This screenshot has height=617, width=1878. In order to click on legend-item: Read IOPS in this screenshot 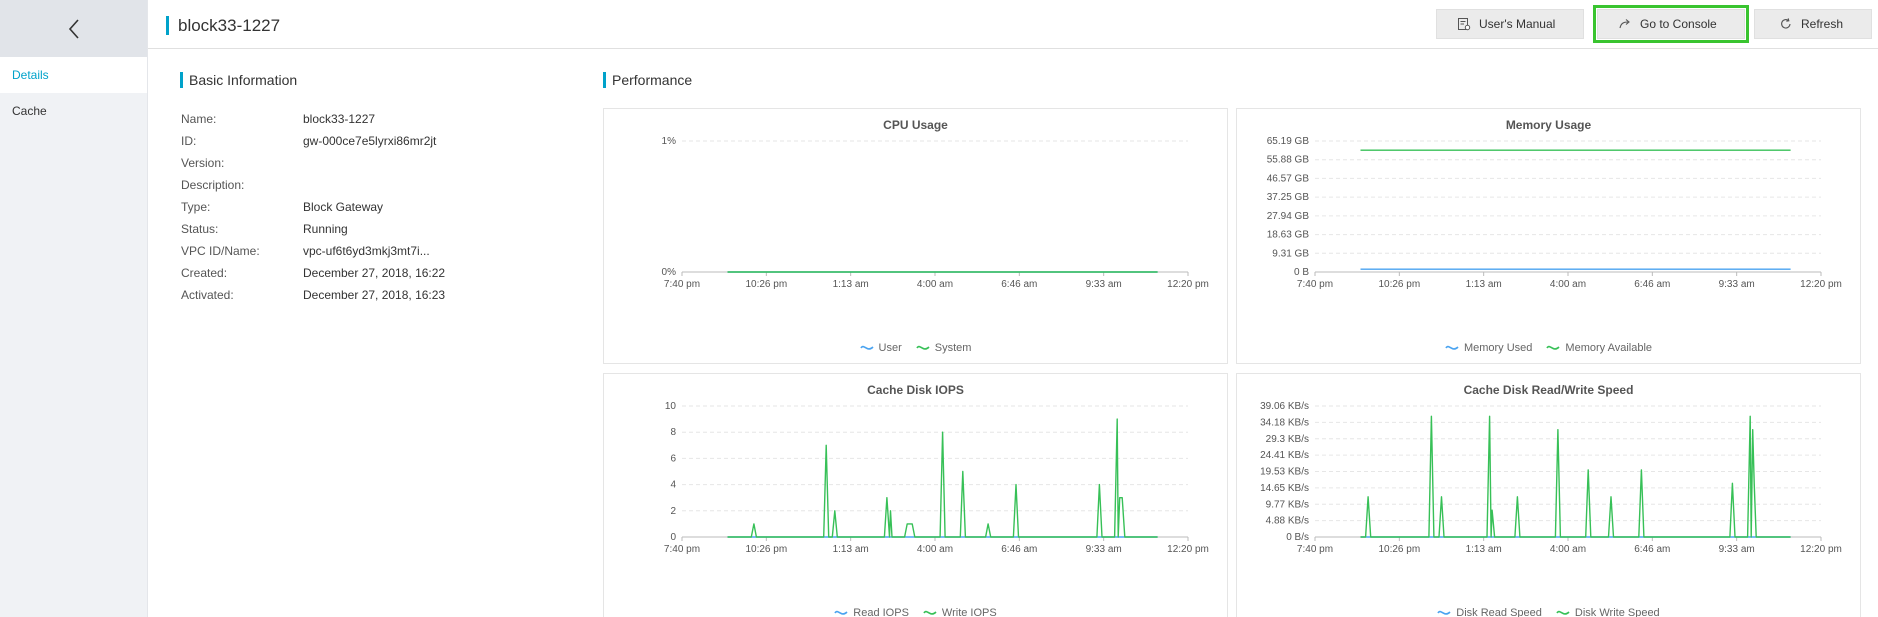, I will do `click(871, 612)`.